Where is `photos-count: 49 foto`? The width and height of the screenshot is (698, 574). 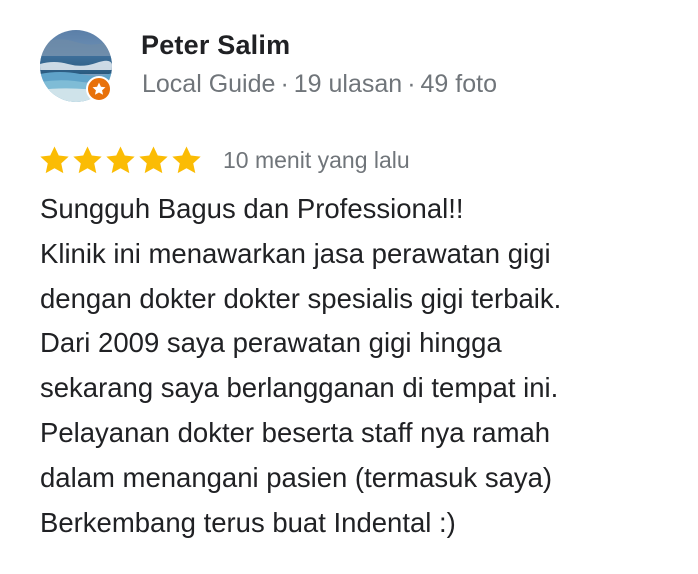 photos-count: 49 foto is located at coordinates (458, 84).